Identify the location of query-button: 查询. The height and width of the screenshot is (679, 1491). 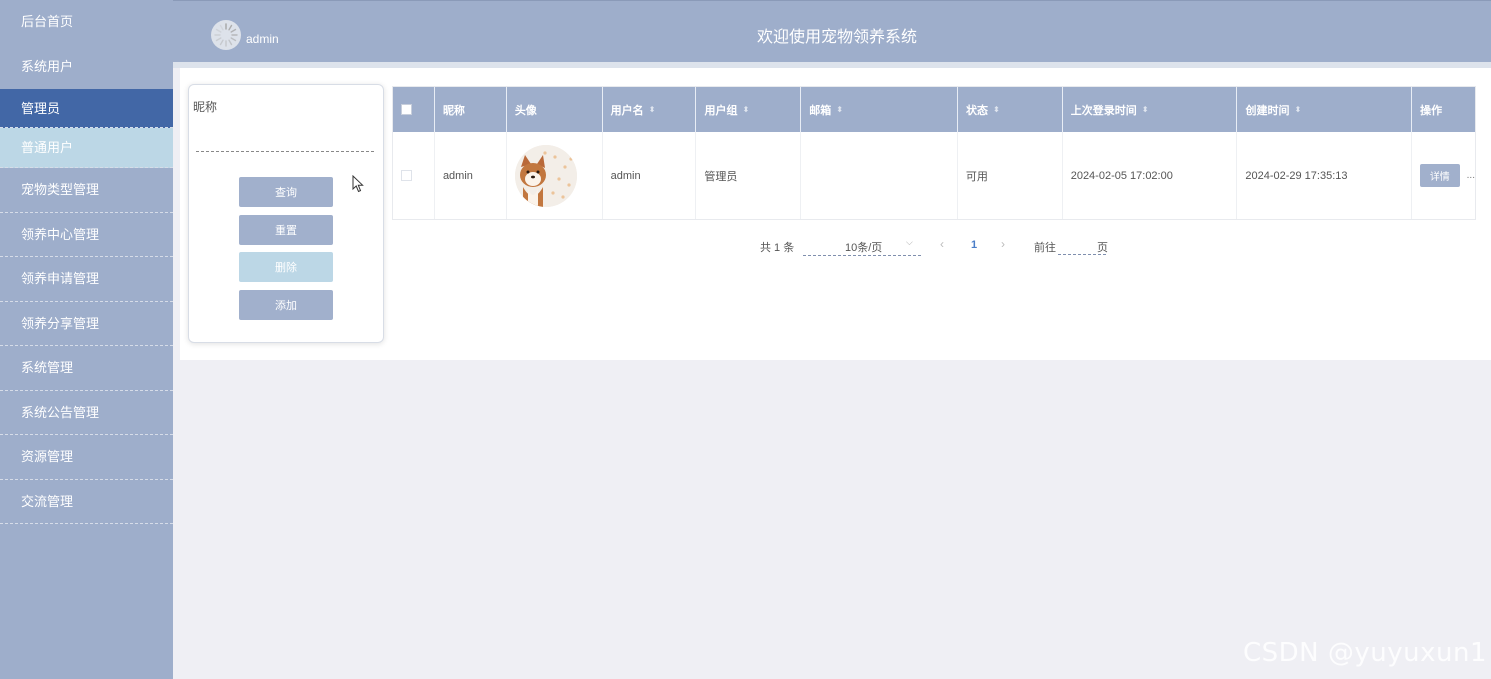
(286, 192).